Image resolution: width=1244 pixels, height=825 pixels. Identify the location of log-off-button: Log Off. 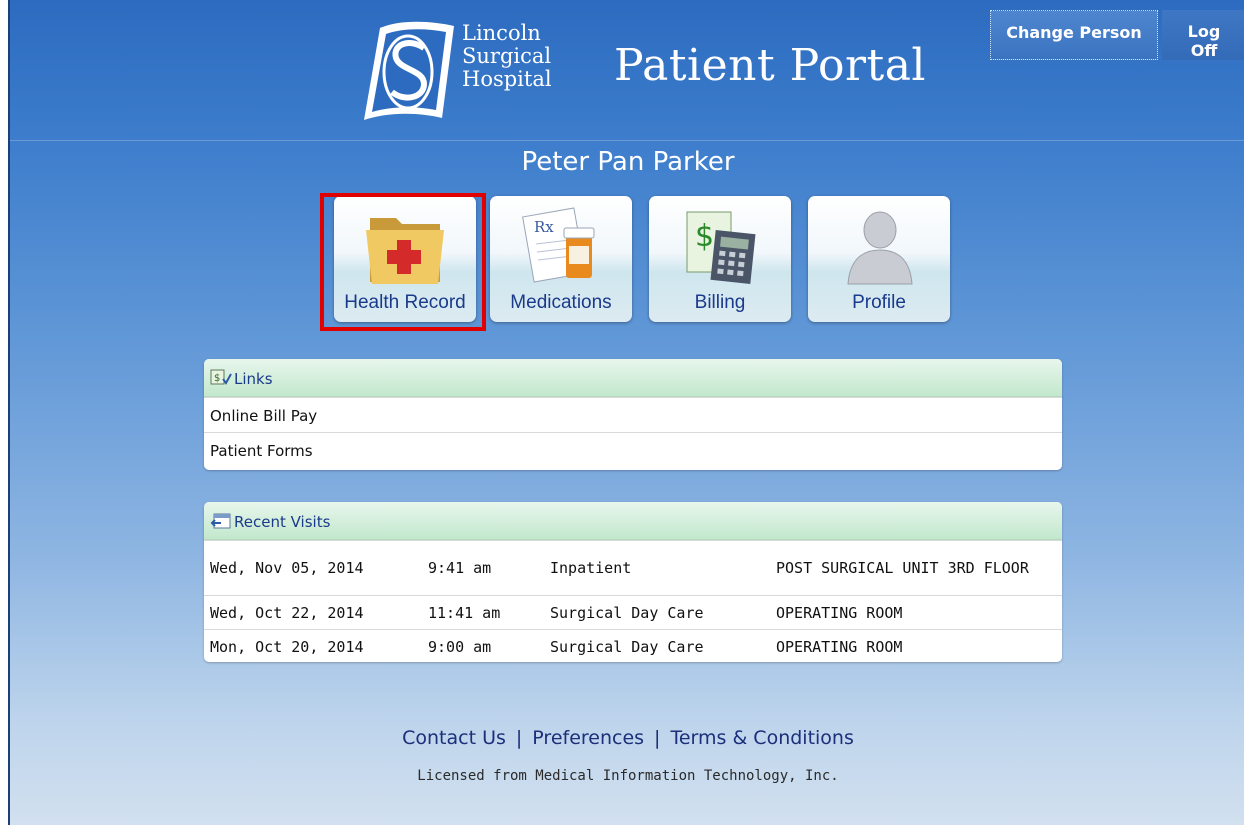
(1203, 35).